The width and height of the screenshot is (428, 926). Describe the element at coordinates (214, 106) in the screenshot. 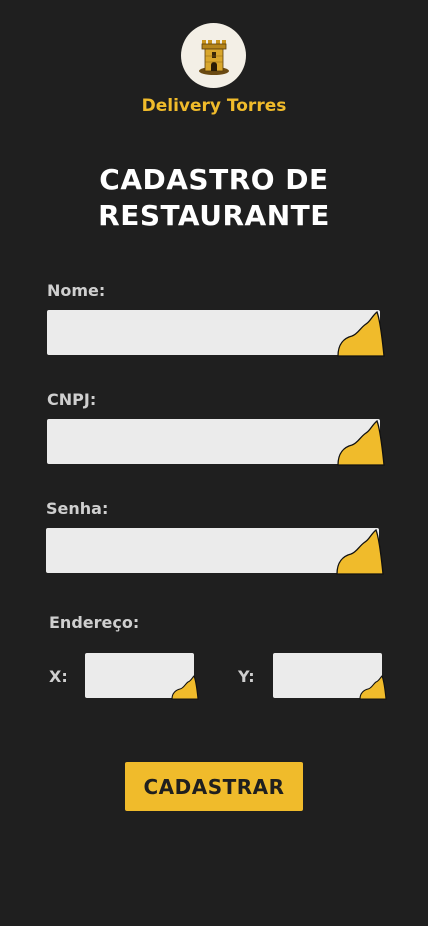

I see `brand-name: Delivery Torres` at that location.